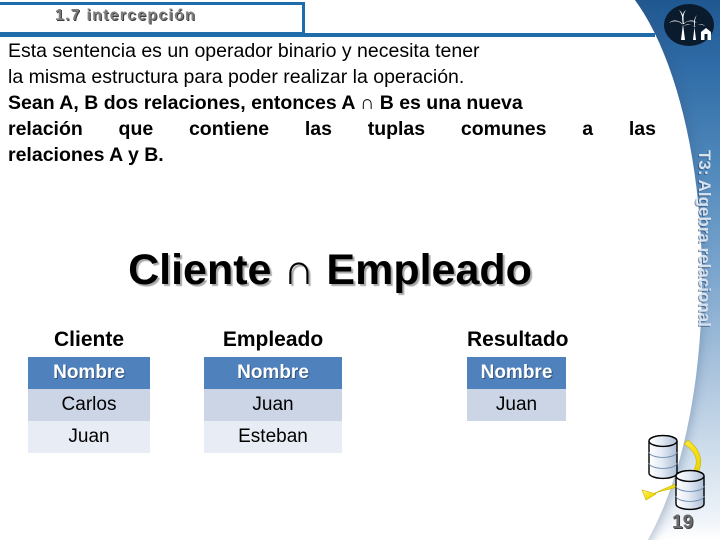  What do you see at coordinates (89, 405) in the screenshot?
I see `table-row: Carlos` at bounding box center [89, 405].